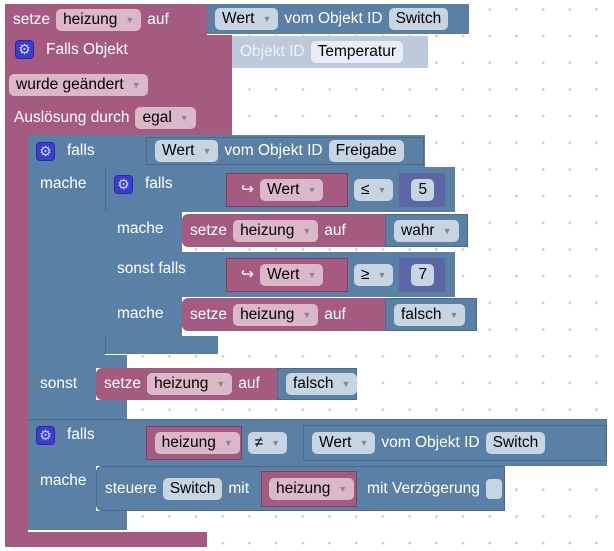  I want to click on attr-value: Wert, so click(335, 442).